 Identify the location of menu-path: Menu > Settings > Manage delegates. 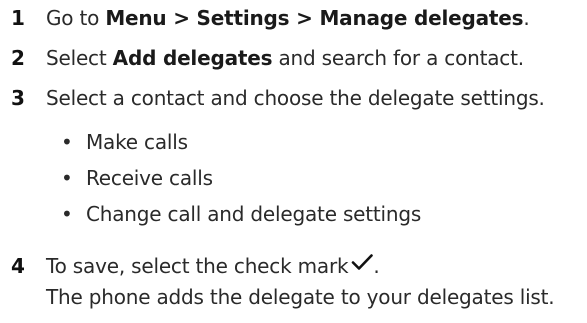
(314, 18).